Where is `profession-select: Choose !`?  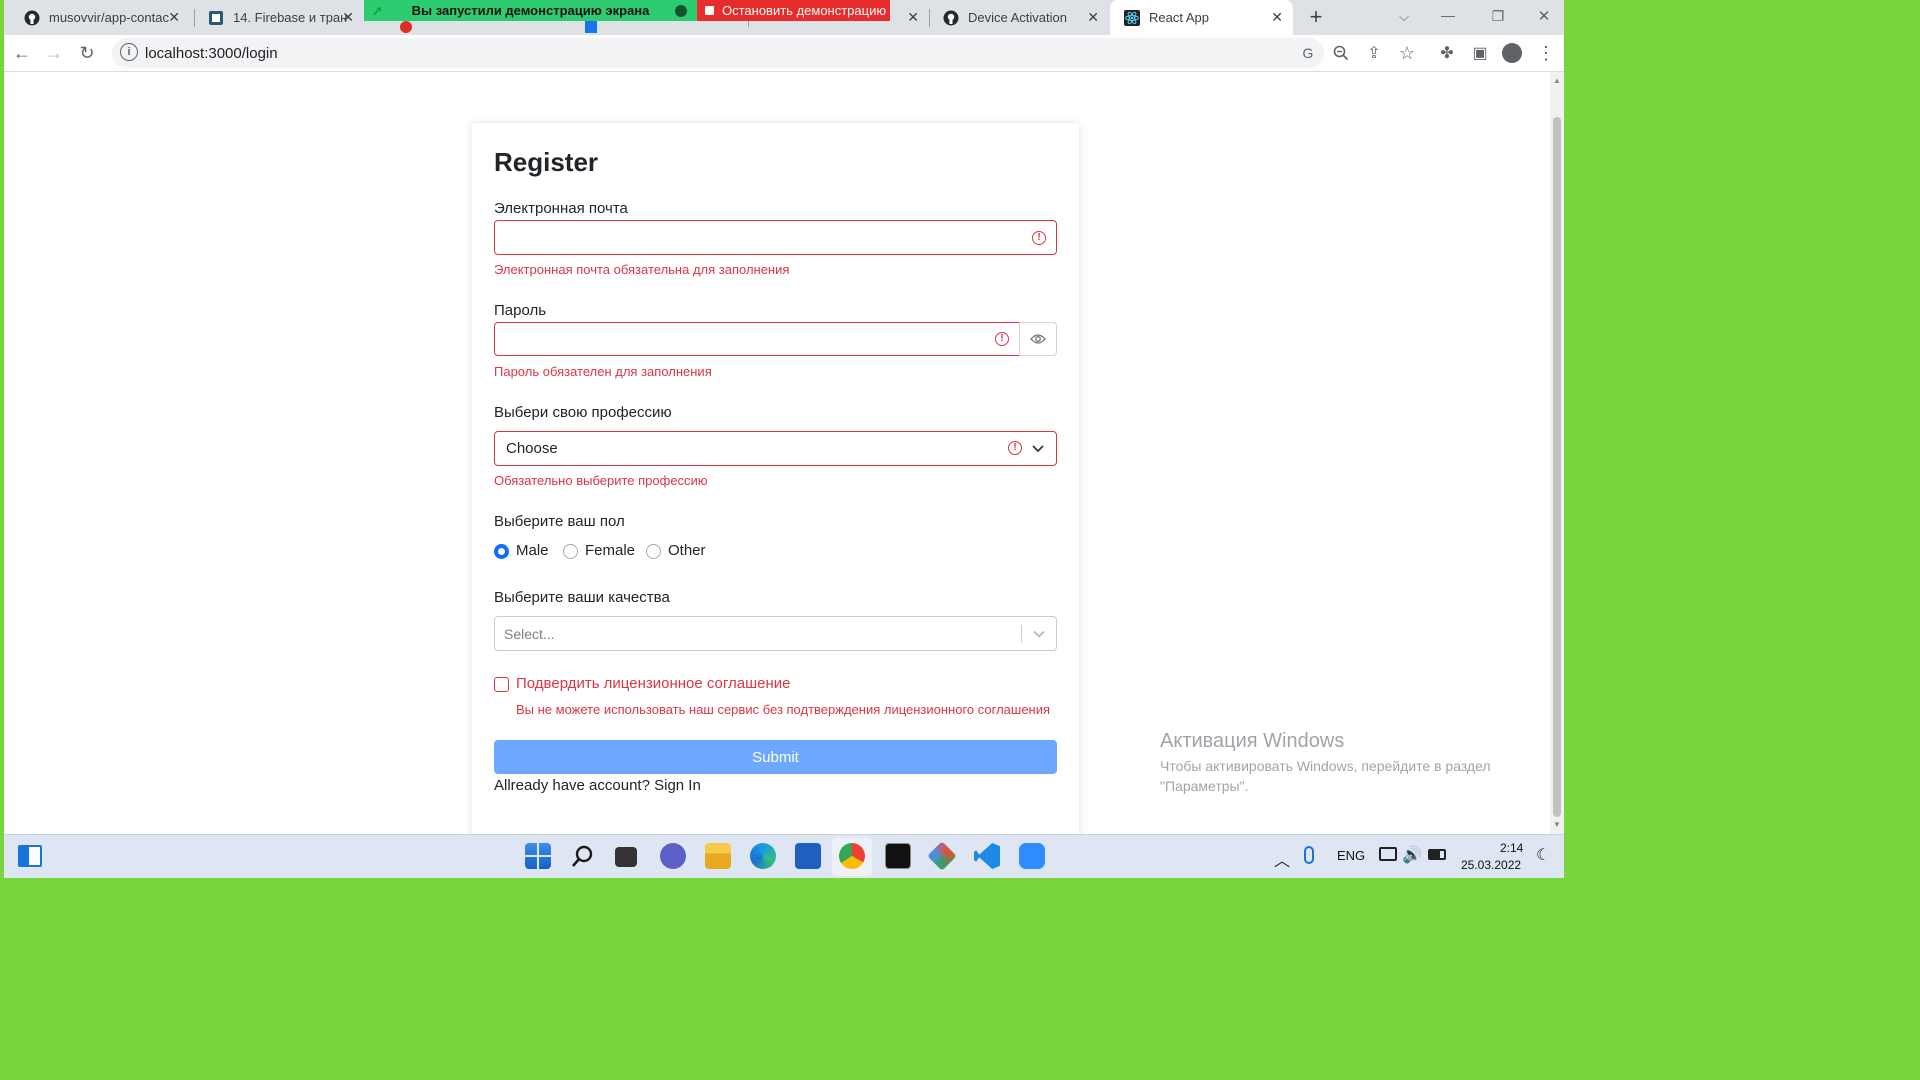
profession-select: Choose ! is located at coordinates (775, 448).